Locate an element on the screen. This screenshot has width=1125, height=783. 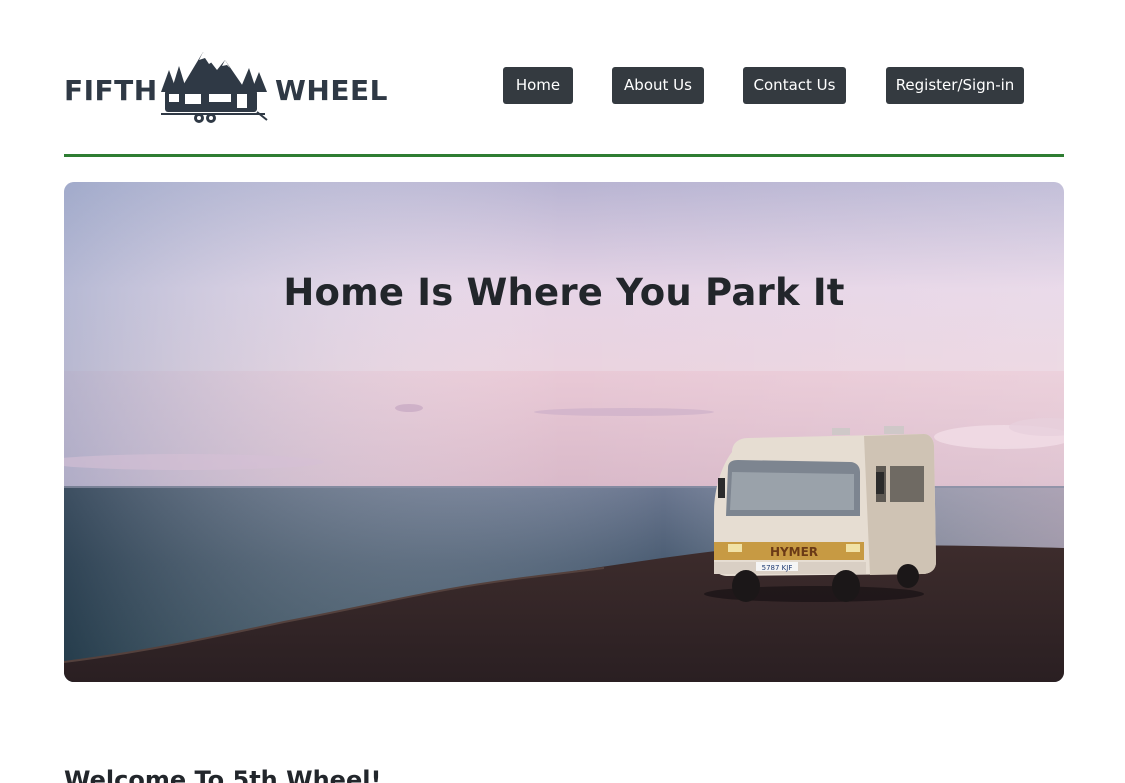
nav-home-button: Home is located at coordinates (538, 85).